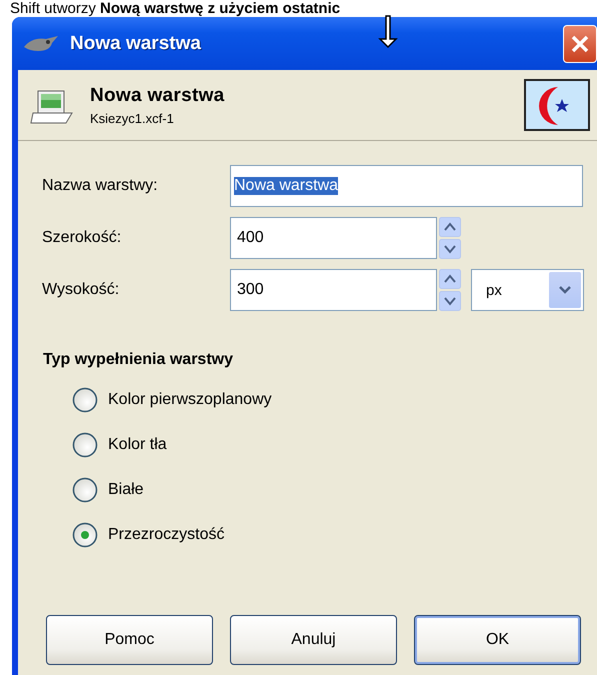 Image resolution: width=597 pixels, height=675 pixels. Describe the element at coordinates (81, 290) in the screenshot. I see `field-label: Wysokość:` at that location.